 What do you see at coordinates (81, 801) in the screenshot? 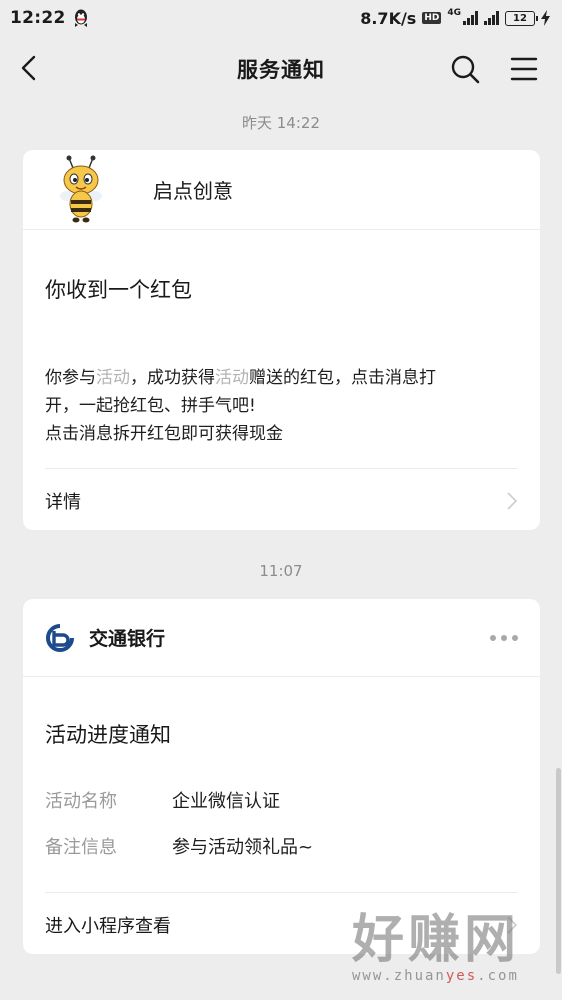
I see `field-key: 活动名称` at bounding box center [81, 801].